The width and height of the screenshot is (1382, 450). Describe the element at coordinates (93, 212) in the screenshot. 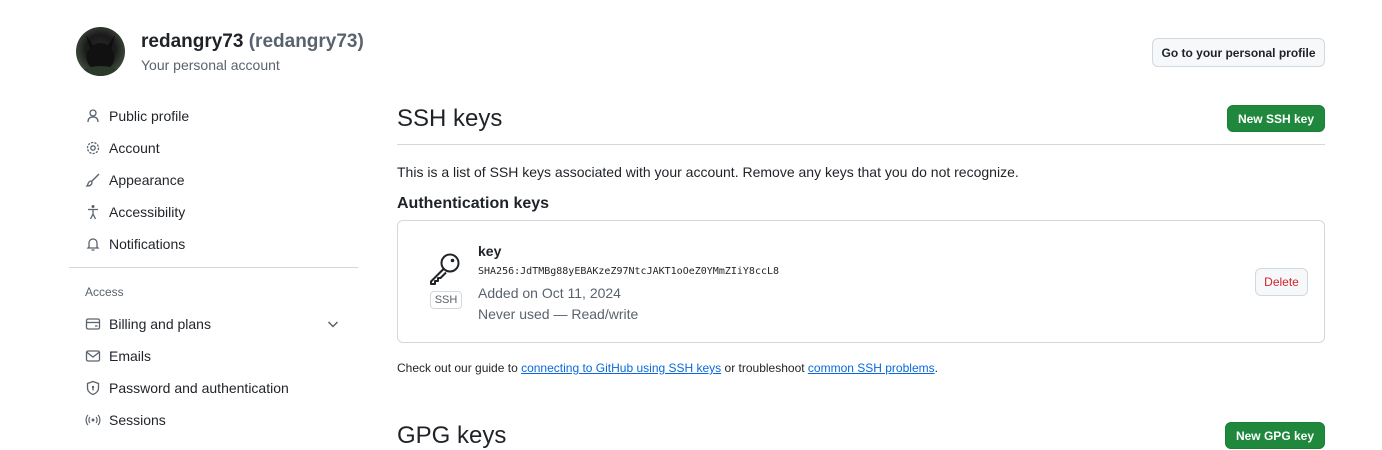

I see `accessibility-icon` at that location.